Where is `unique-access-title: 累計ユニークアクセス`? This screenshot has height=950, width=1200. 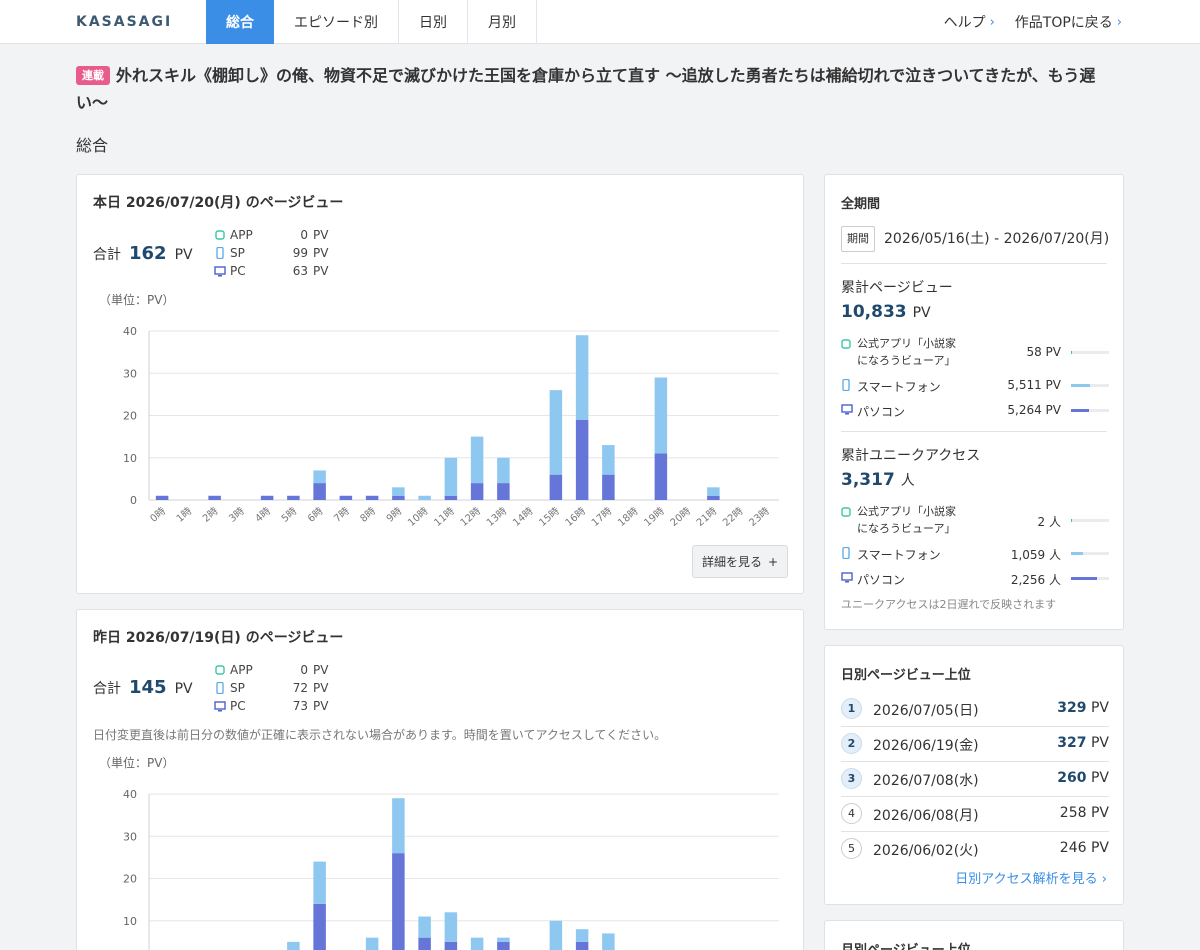
unique-access-title: 累計ユニークアクセス is located at coordinates (911, 456).